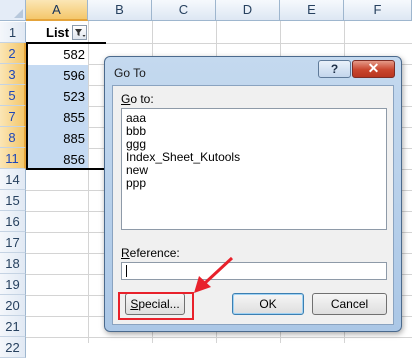  Describe the element at coordinates (74, 96) in the screenshot. I see `cell-value: 523` at that location.